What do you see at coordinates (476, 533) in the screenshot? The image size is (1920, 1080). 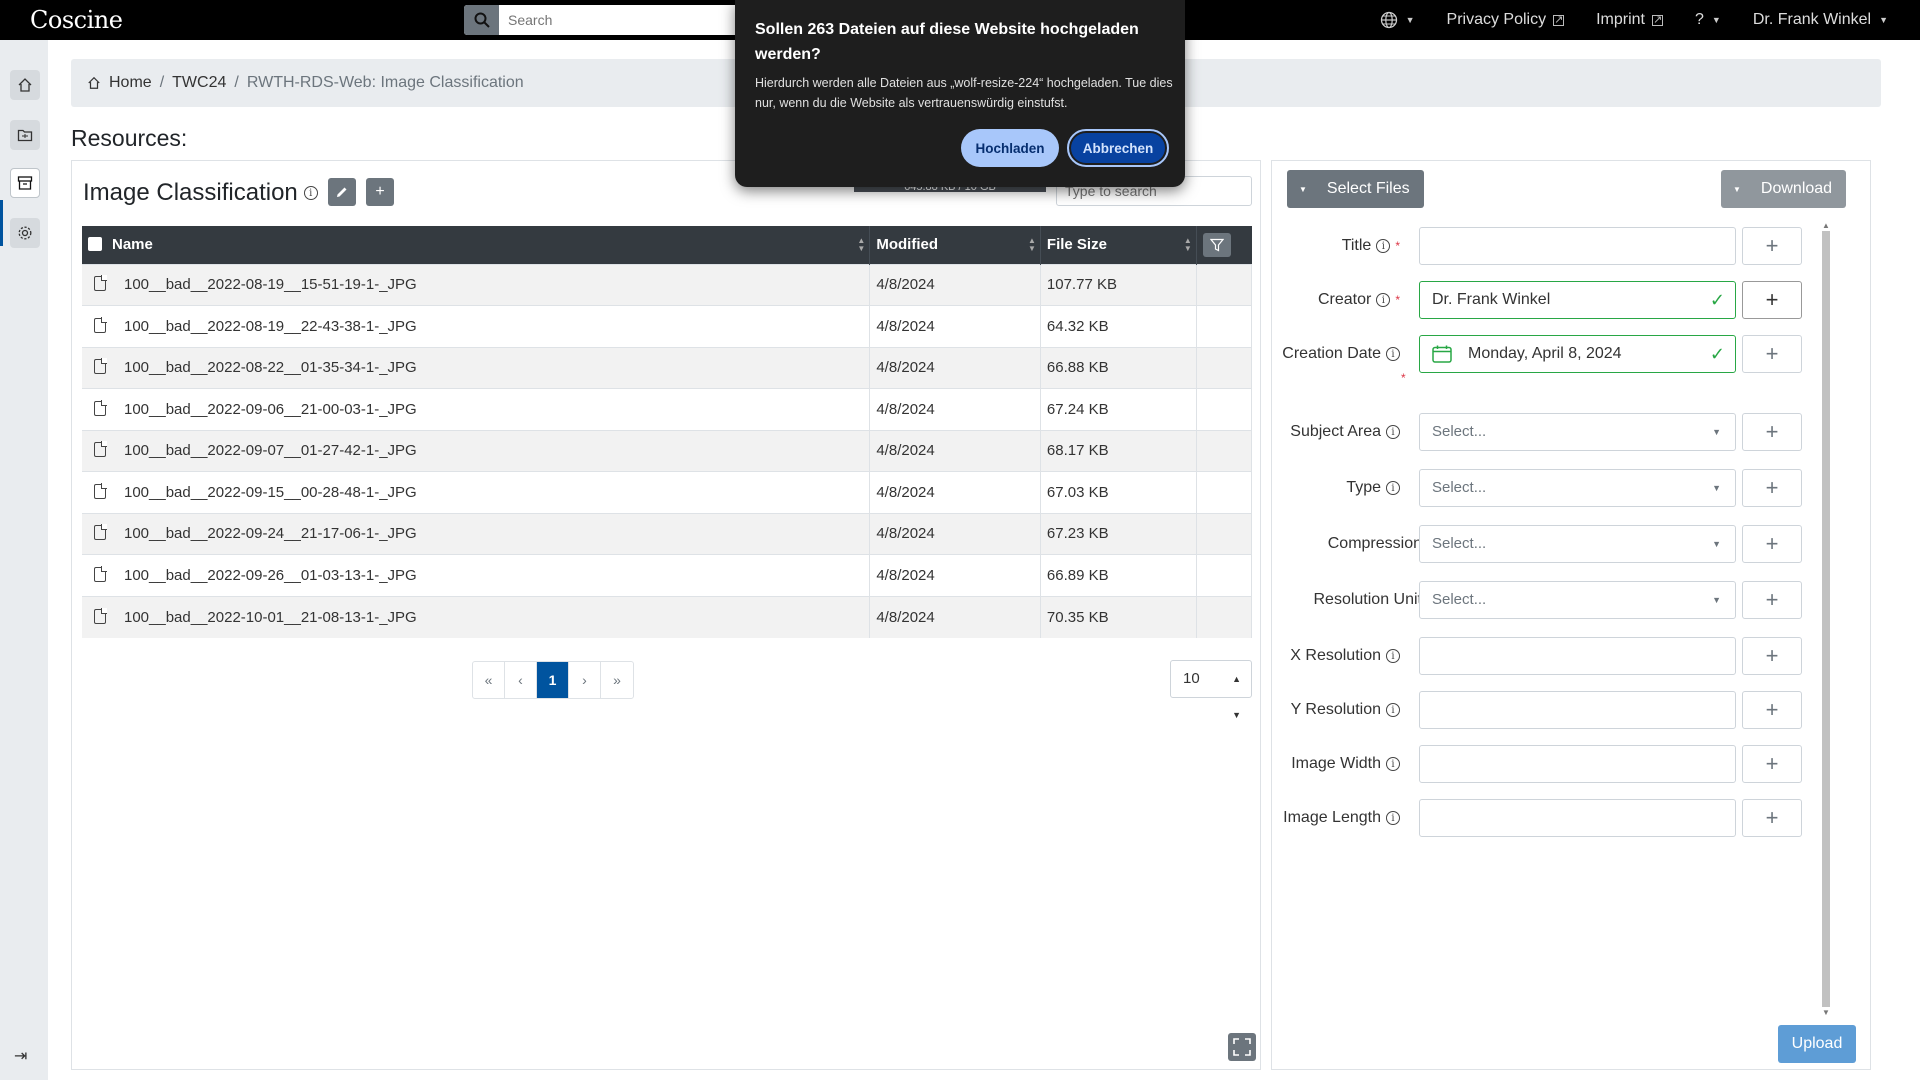 I see `file-name-cell: 100__bad__2022-09-24__21-17-06-1-_JPG` at bounding box center [476, 533].